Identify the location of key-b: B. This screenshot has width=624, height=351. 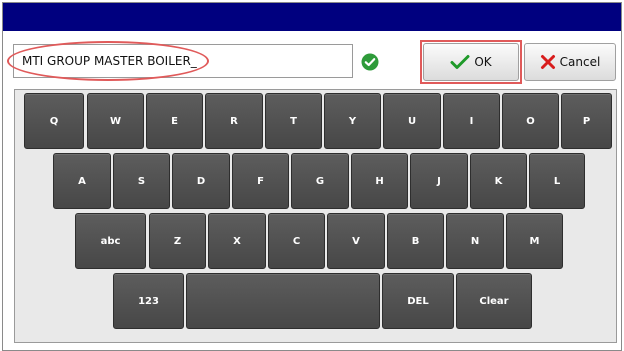
(415, 241).